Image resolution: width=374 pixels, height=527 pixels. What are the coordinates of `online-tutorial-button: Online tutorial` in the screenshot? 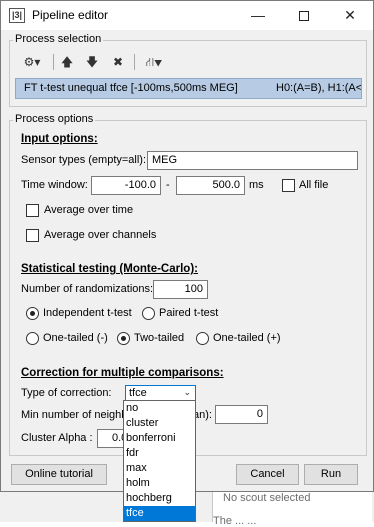 It's located at (59, 474).